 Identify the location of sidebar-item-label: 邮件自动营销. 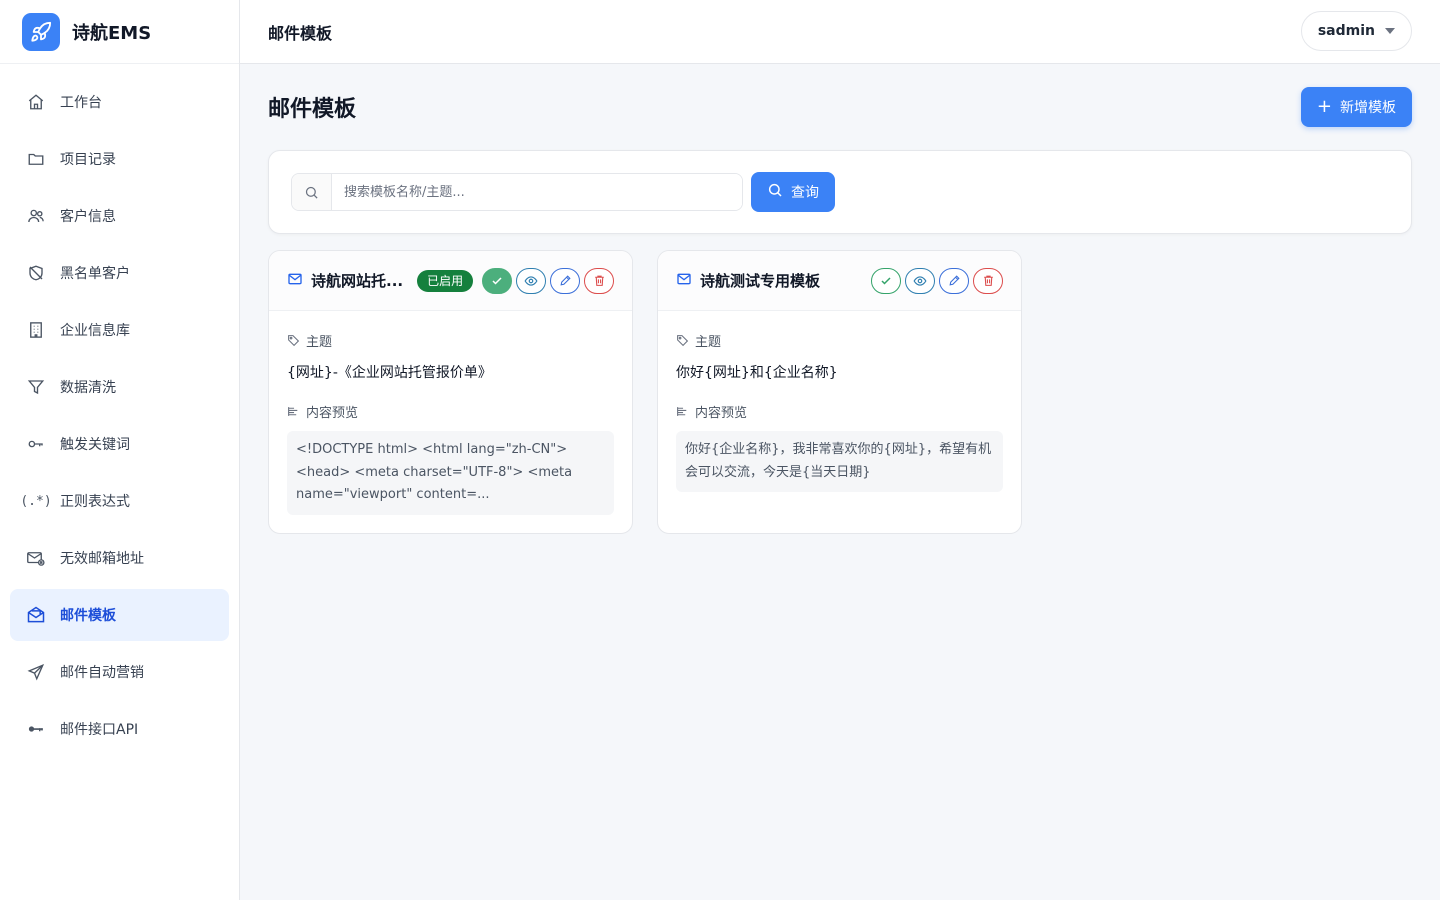
(102, 673).